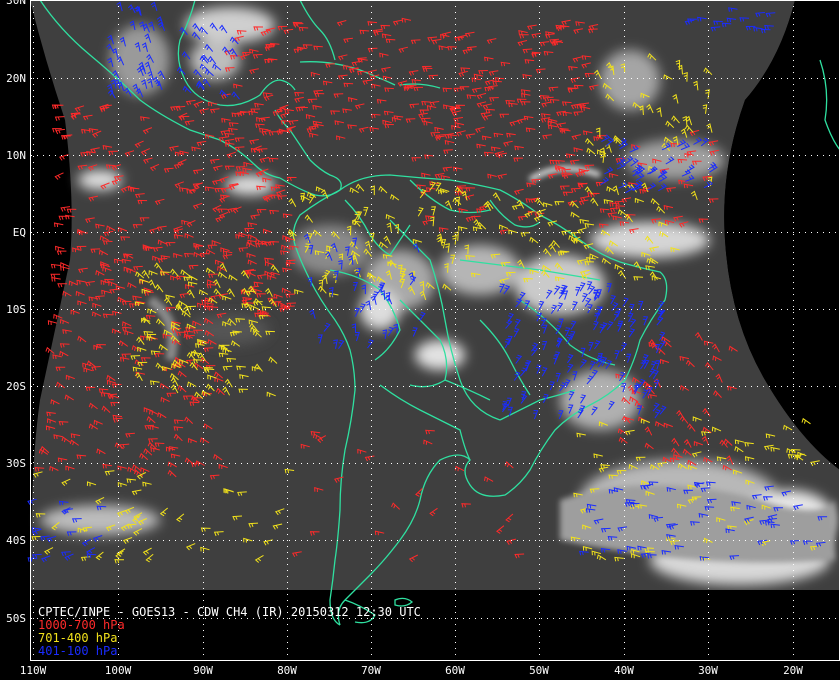 This screenshot has width=840, height=680. Describe the element at coordinates (118, 670) in the screenshot. I see `longitude-label: 100W` at that location.